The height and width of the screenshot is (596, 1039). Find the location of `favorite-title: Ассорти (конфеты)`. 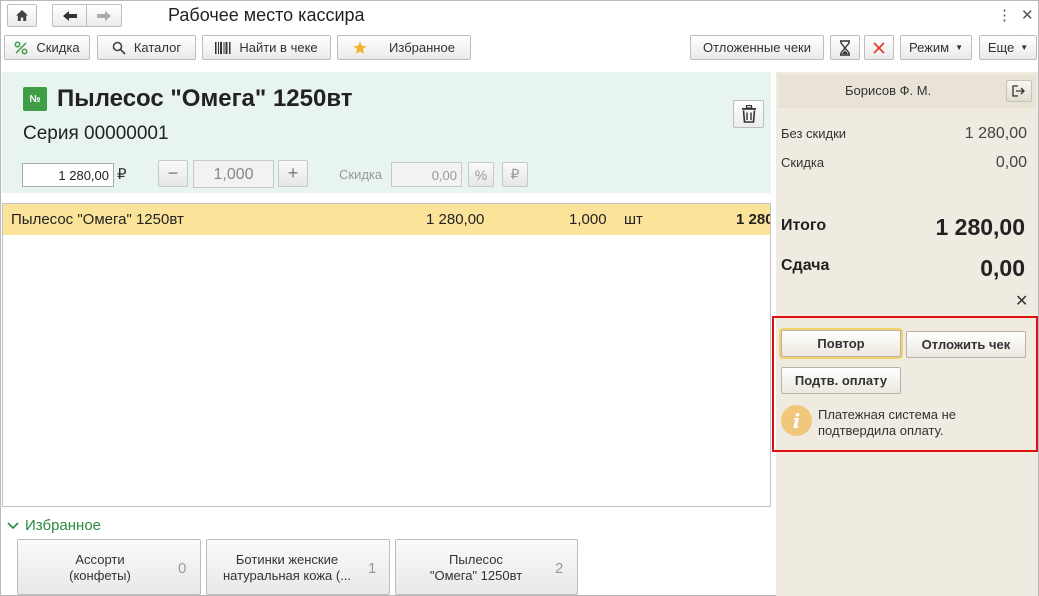

favorite-title: Ассорти (конфеты) is located at coordinates (100, 568).